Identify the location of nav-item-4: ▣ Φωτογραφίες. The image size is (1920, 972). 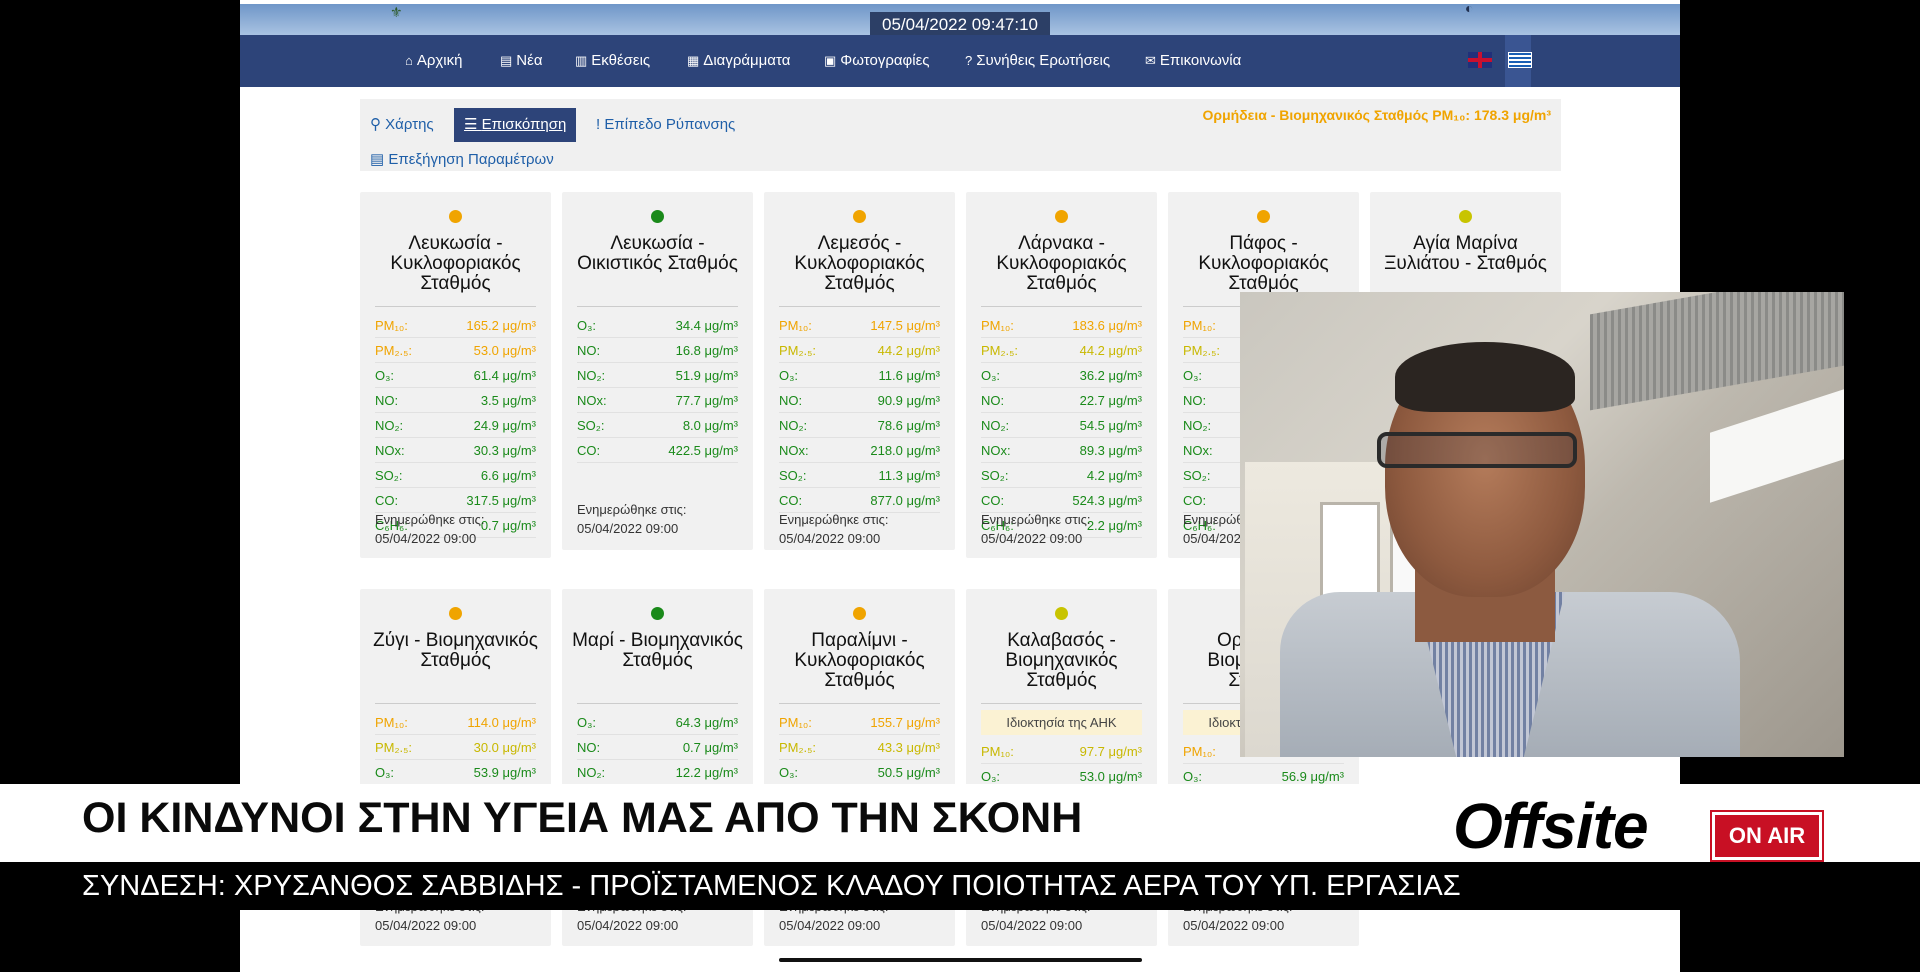
(877, 60).